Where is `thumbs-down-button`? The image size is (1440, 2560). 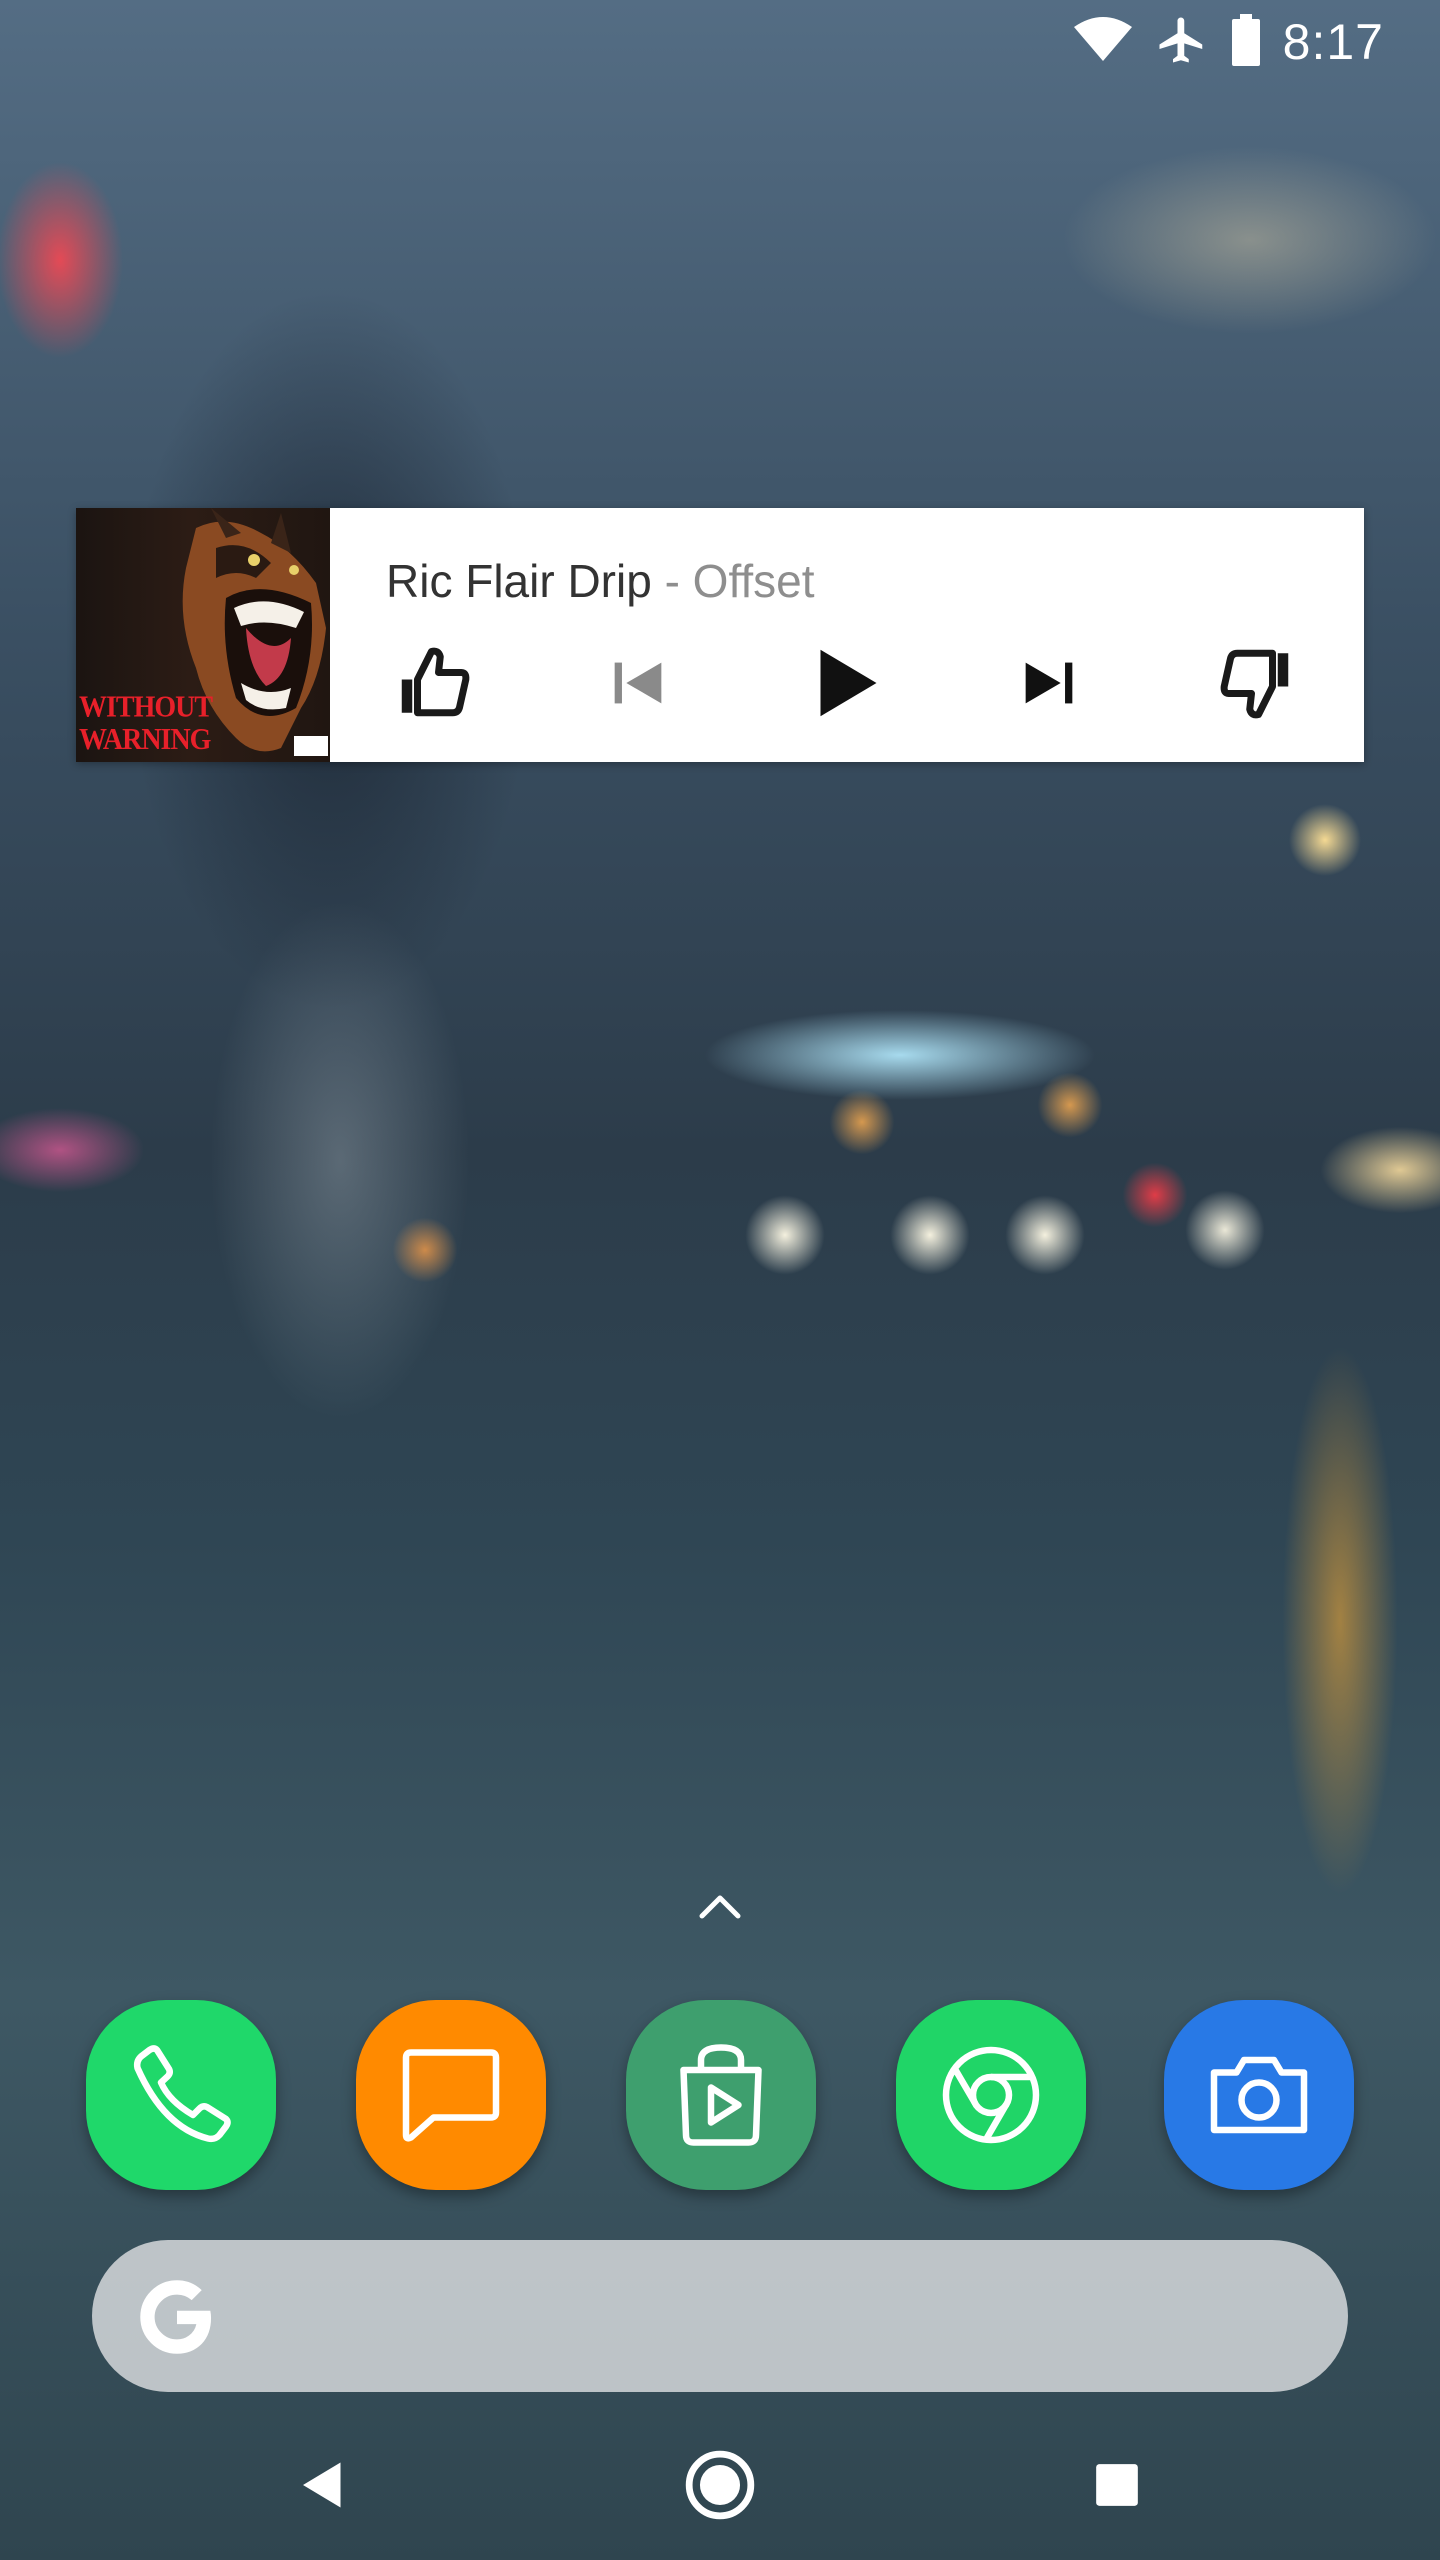 thumbs-down-button is located at coordinates (1255, 683).